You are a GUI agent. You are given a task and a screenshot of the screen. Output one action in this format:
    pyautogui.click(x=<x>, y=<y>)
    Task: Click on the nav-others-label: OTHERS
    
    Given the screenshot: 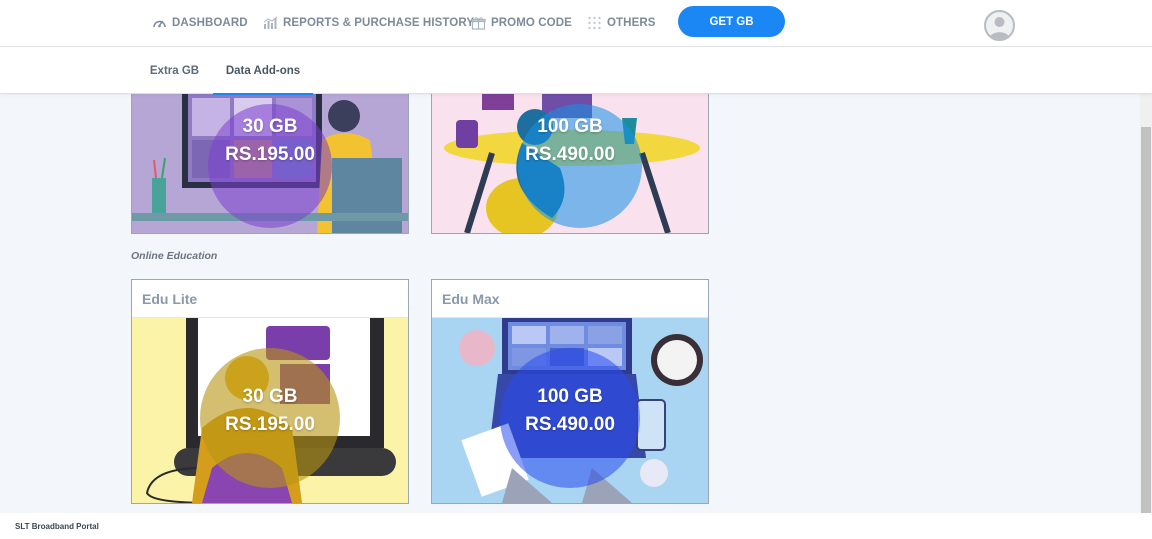 What is the action you would take?
    pyautogui.click(x=631, y=23)
    